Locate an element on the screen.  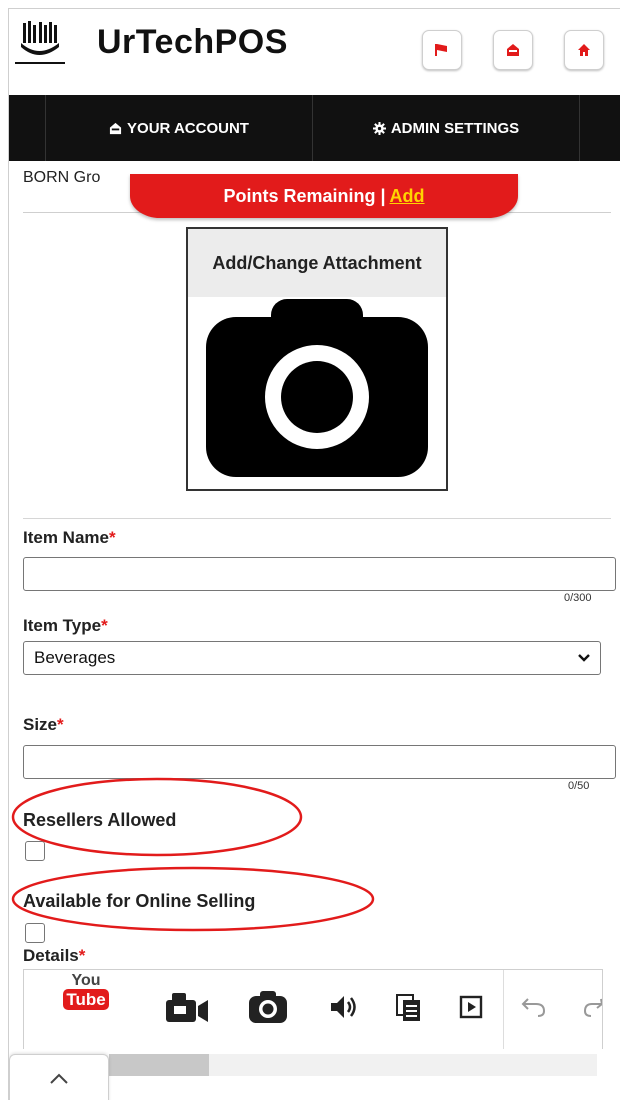
points-banner: Points Remaining | Add is located at coordinates (324, 196).